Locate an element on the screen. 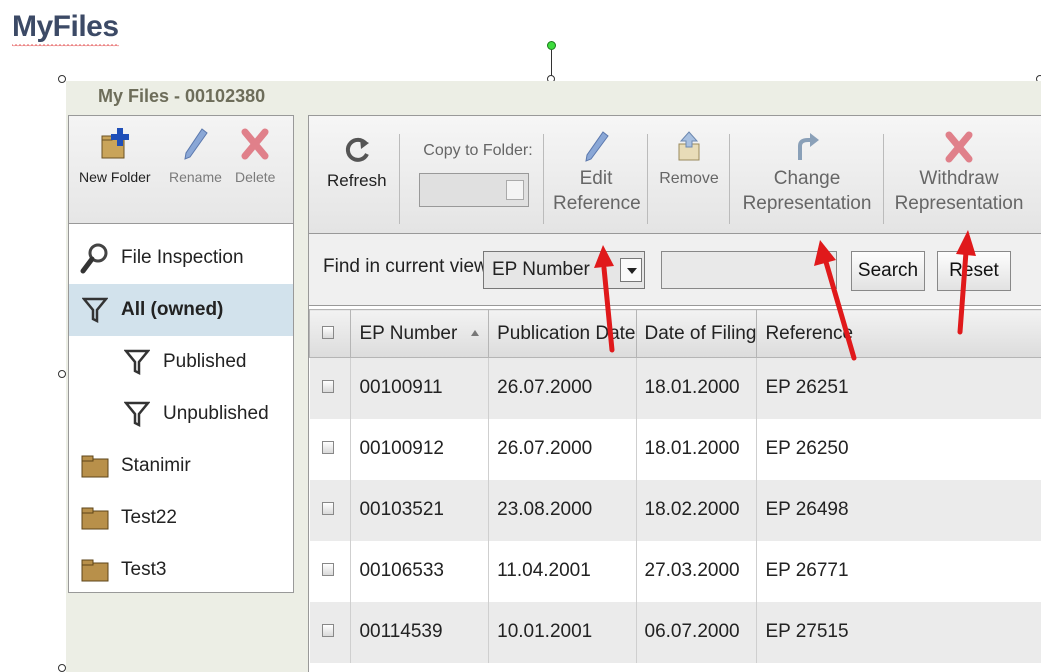  reference-cell: EP 26250 is located at coordinates (898, 449).